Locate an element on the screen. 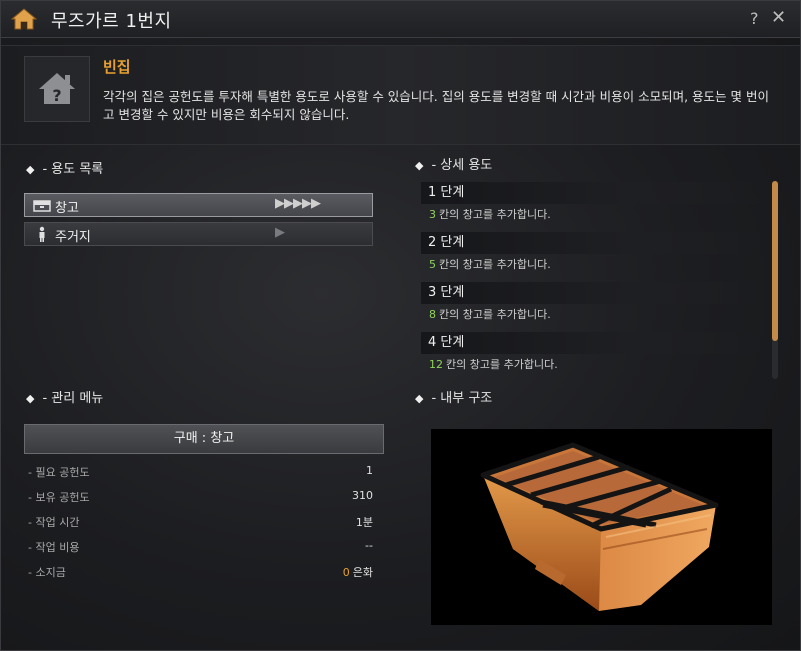 This screenshot has height=651, width=801. owned-contribution-row: - 보유 공헌도 310 is located at coordinates (200, 497).